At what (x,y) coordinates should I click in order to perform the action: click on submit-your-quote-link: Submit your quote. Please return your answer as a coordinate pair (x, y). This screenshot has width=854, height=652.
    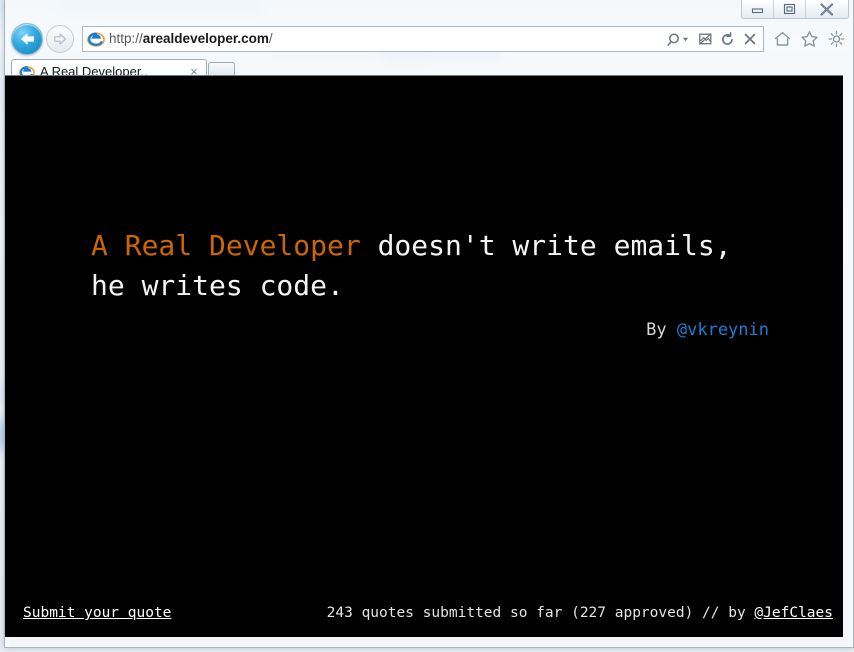
    Looking at the image, I should click on (97, 613).